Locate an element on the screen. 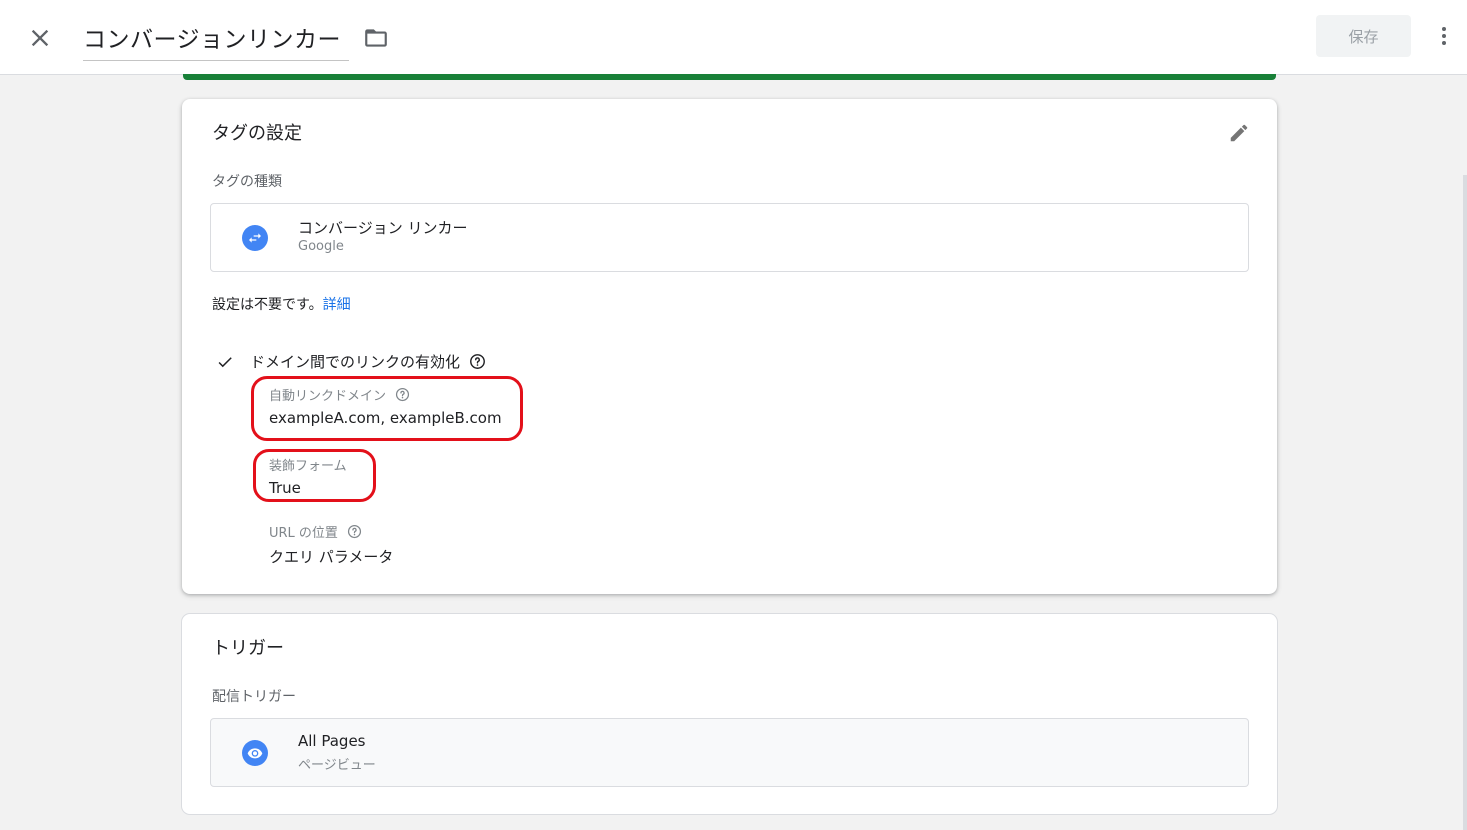 The width and height of the screenshot is (1467, 830). trigger-type: ページビュー is located at coordinates (337, 765).